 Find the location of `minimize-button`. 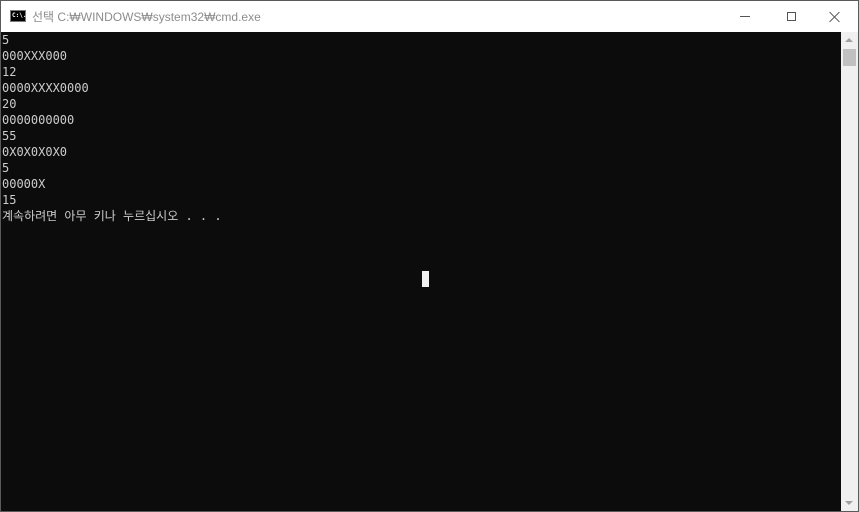

minimize-button is located at coordinates (745, 16).